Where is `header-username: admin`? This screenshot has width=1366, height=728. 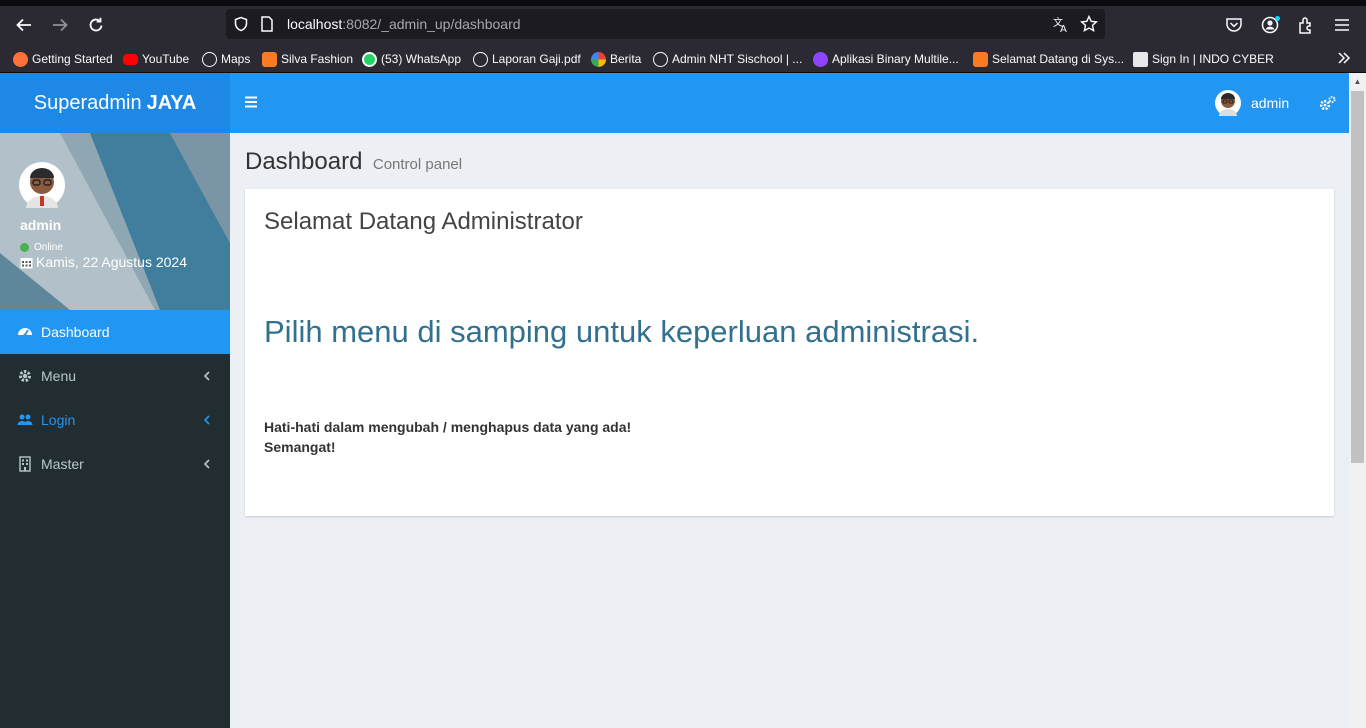
header-username: admin is located at coordinates (1270, 103).